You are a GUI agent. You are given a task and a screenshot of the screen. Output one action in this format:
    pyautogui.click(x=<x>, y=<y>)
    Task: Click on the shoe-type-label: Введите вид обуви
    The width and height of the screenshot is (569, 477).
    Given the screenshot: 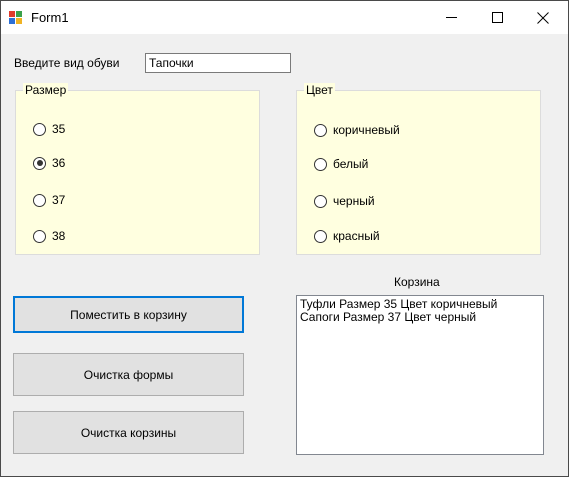 What is the action you would take?
    pyautogui.click(x=67, y=63)
    